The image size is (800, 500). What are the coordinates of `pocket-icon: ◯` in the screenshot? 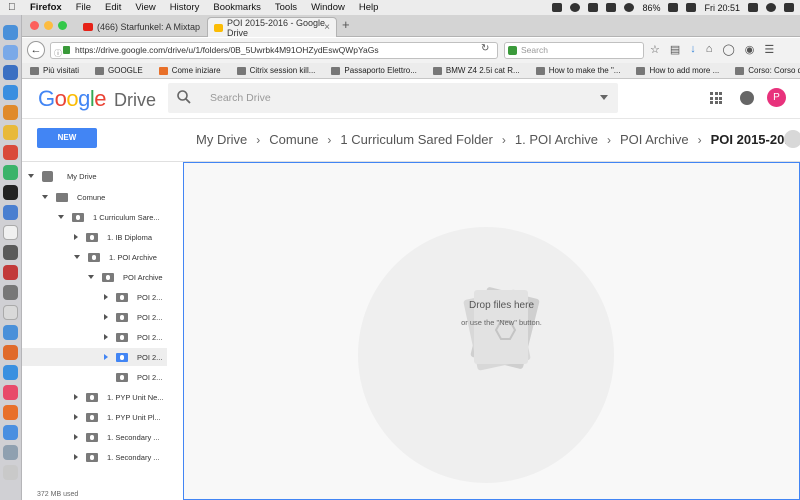 It's located at (728, 49).